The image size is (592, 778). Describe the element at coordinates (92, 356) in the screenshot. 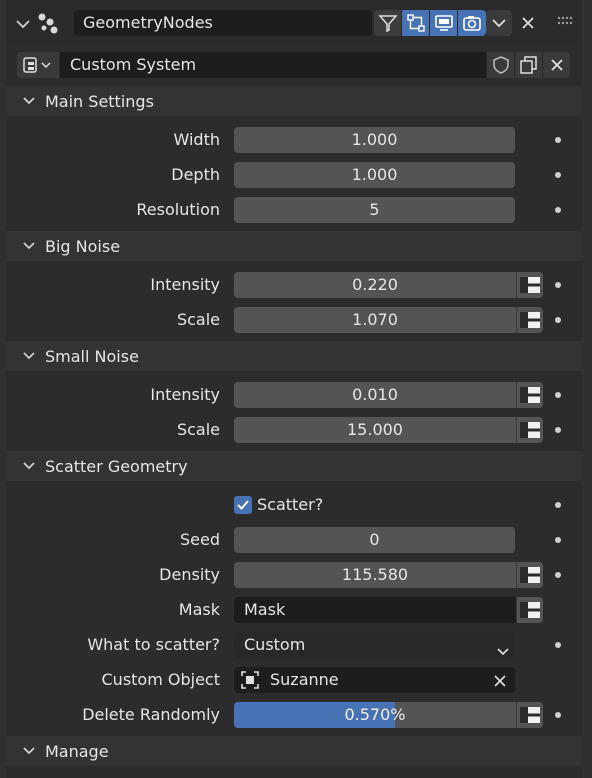

I see `section-title: Small Noise` at that location.